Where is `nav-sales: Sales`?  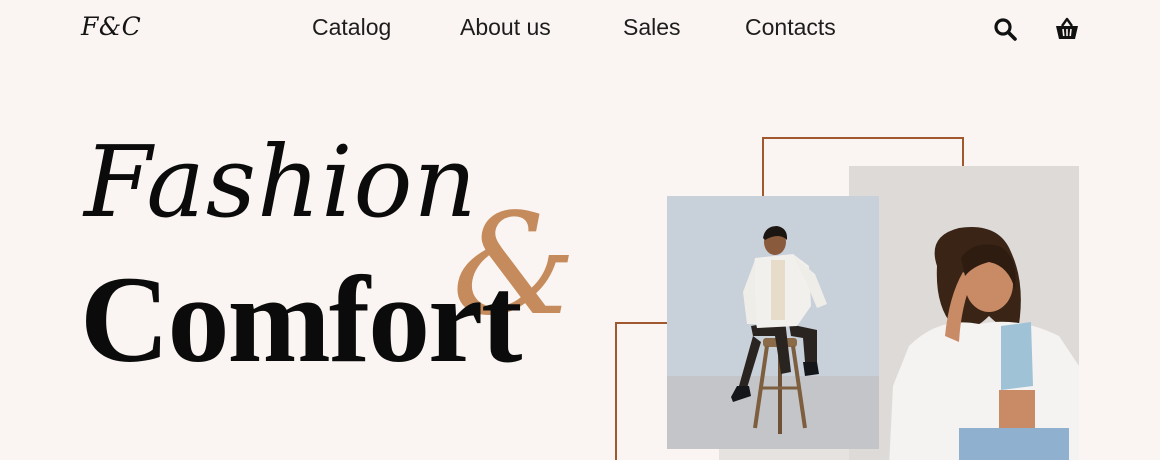
nav-sales: Sales is located at coordinates (652, 27).